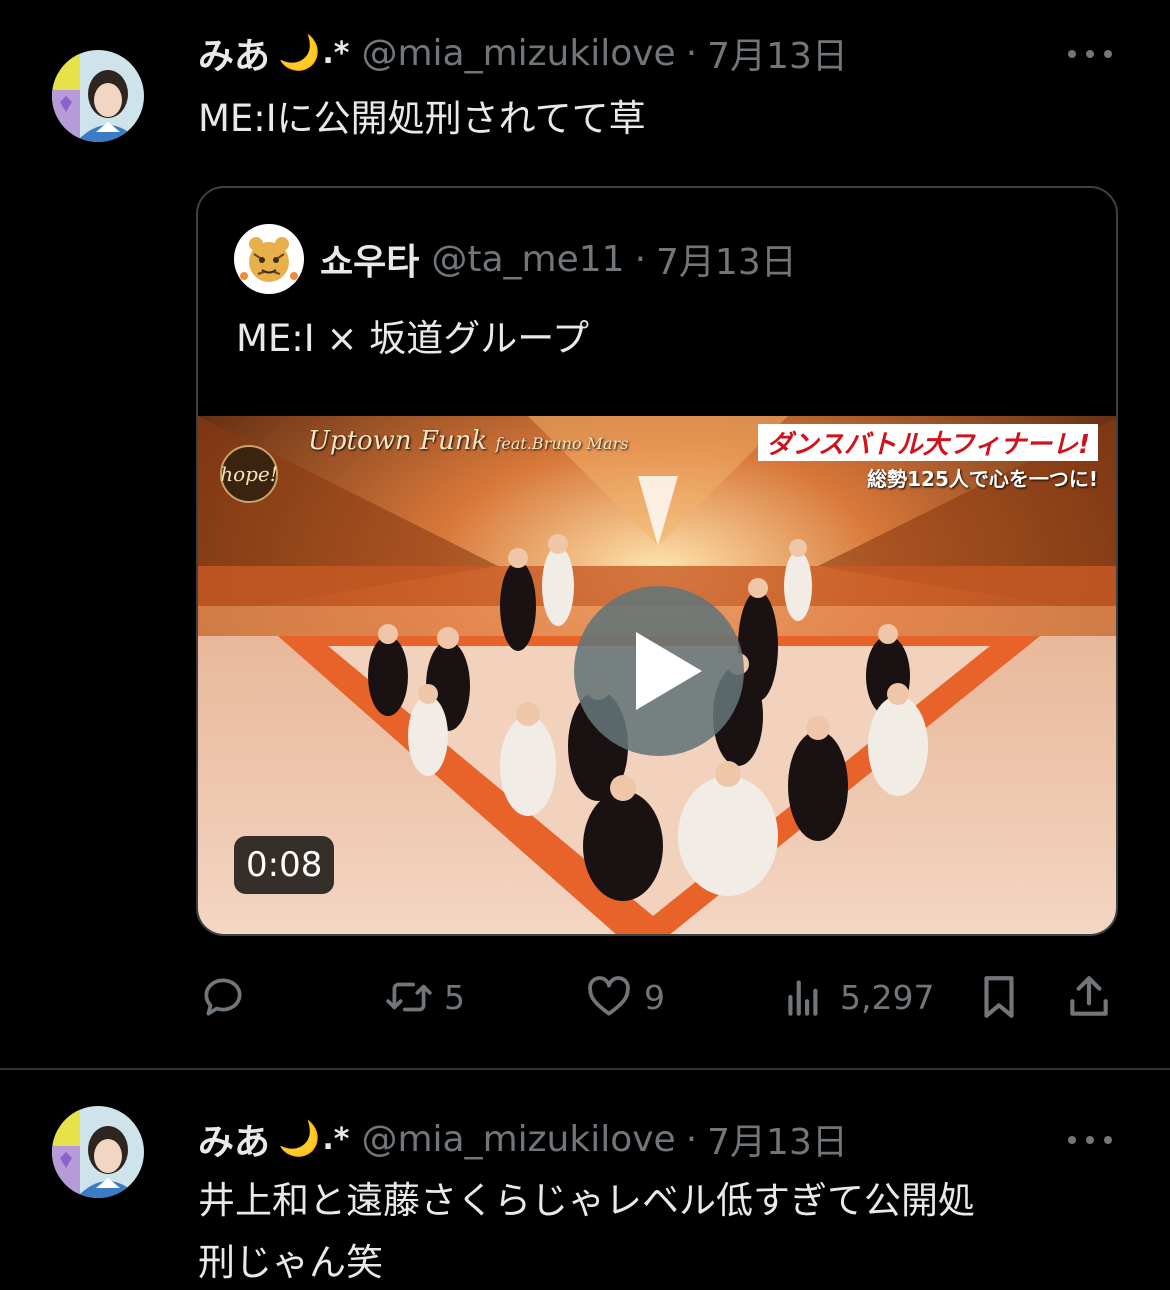 Image resolution: width=1170 pixels, height=1290 pixels. I want to click on views-count: 5,297, so click(887, 997).